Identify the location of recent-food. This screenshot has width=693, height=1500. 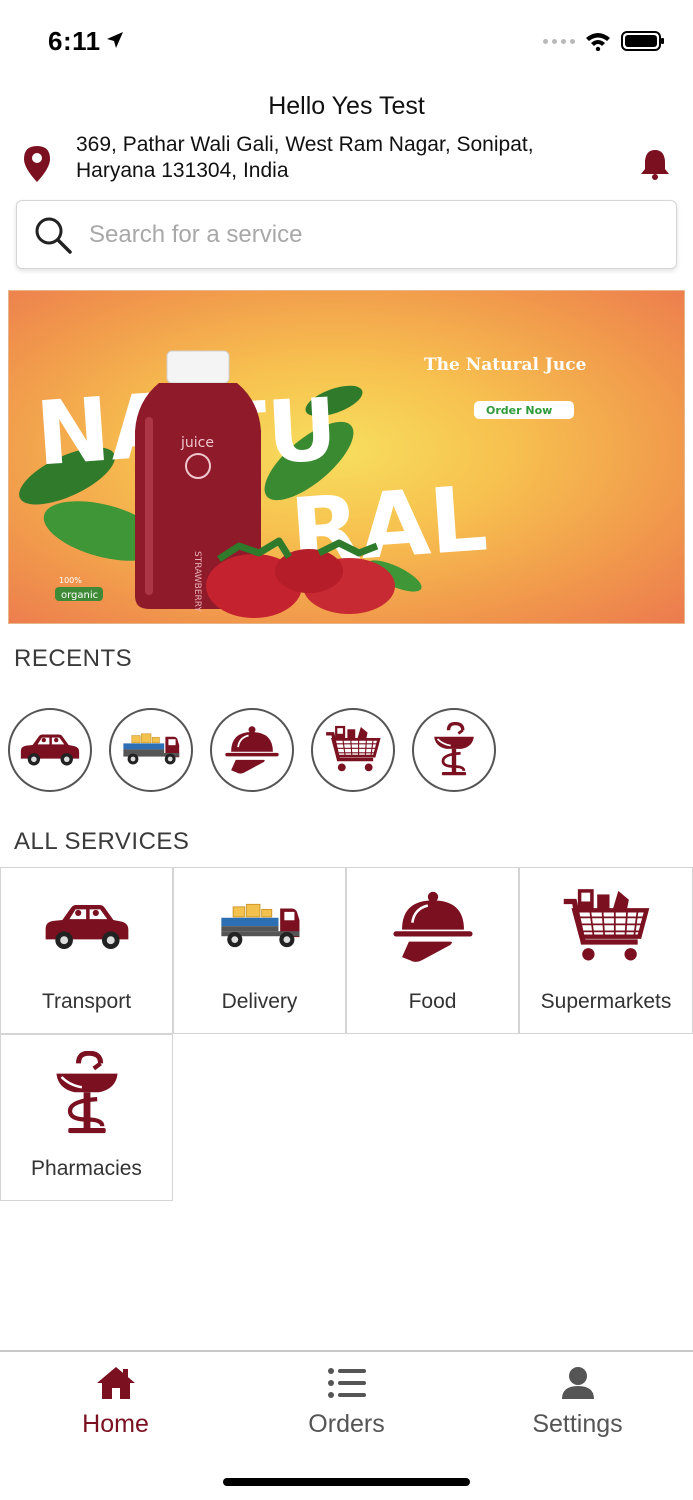
(252, 750).